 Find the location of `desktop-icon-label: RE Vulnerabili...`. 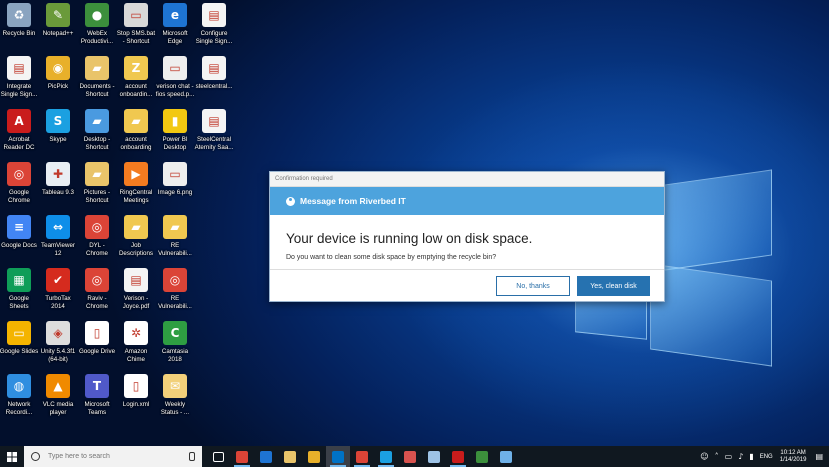

desktop-icon-label: RE Vulnerabili... is located at coordinates (175, 302).